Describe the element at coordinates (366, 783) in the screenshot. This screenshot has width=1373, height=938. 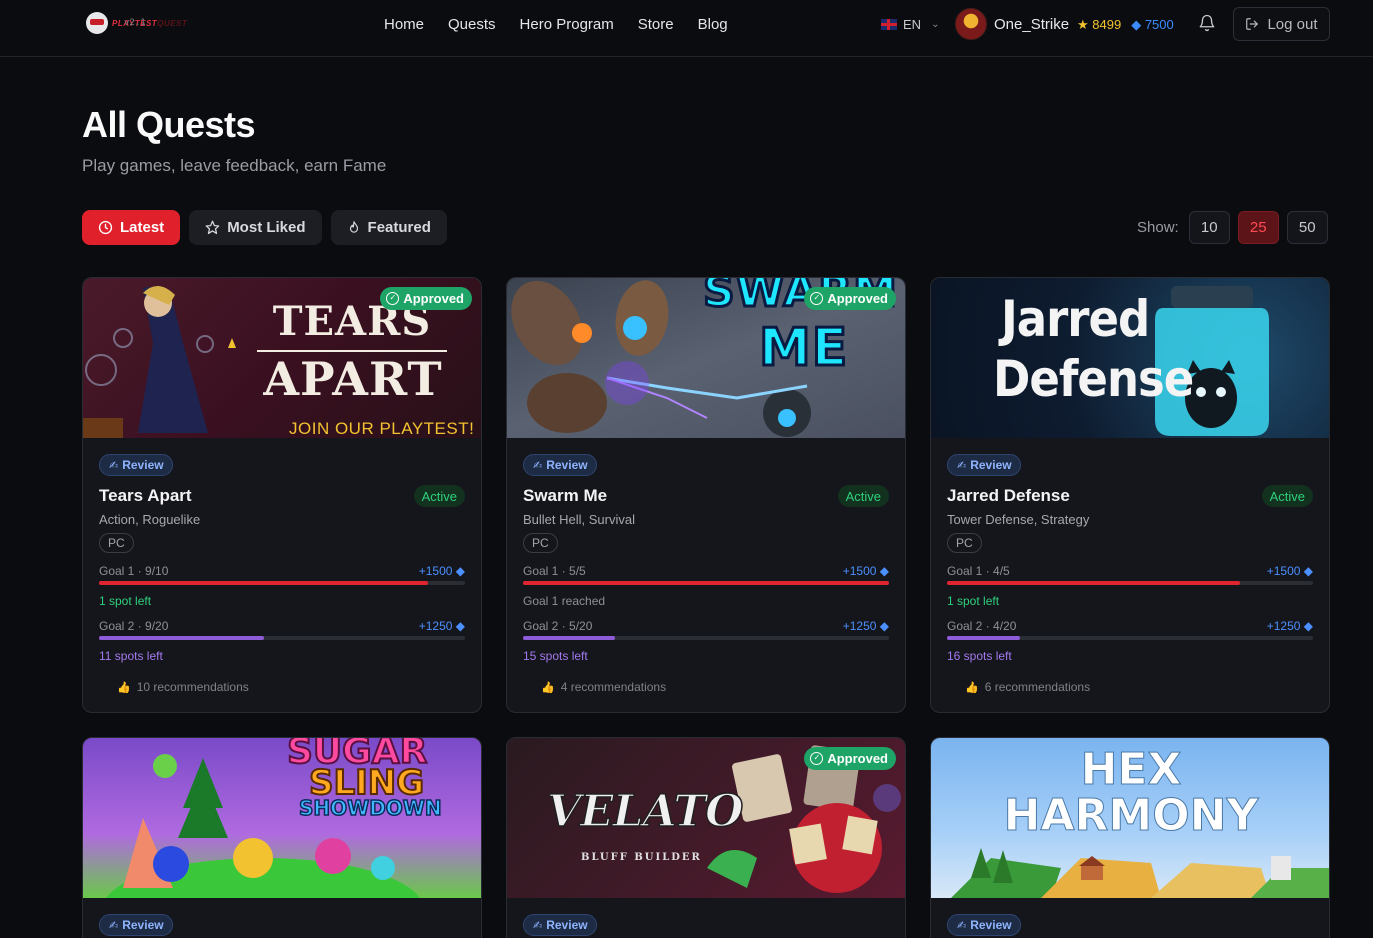
I see `banner-title-line2: SLING` at that location.